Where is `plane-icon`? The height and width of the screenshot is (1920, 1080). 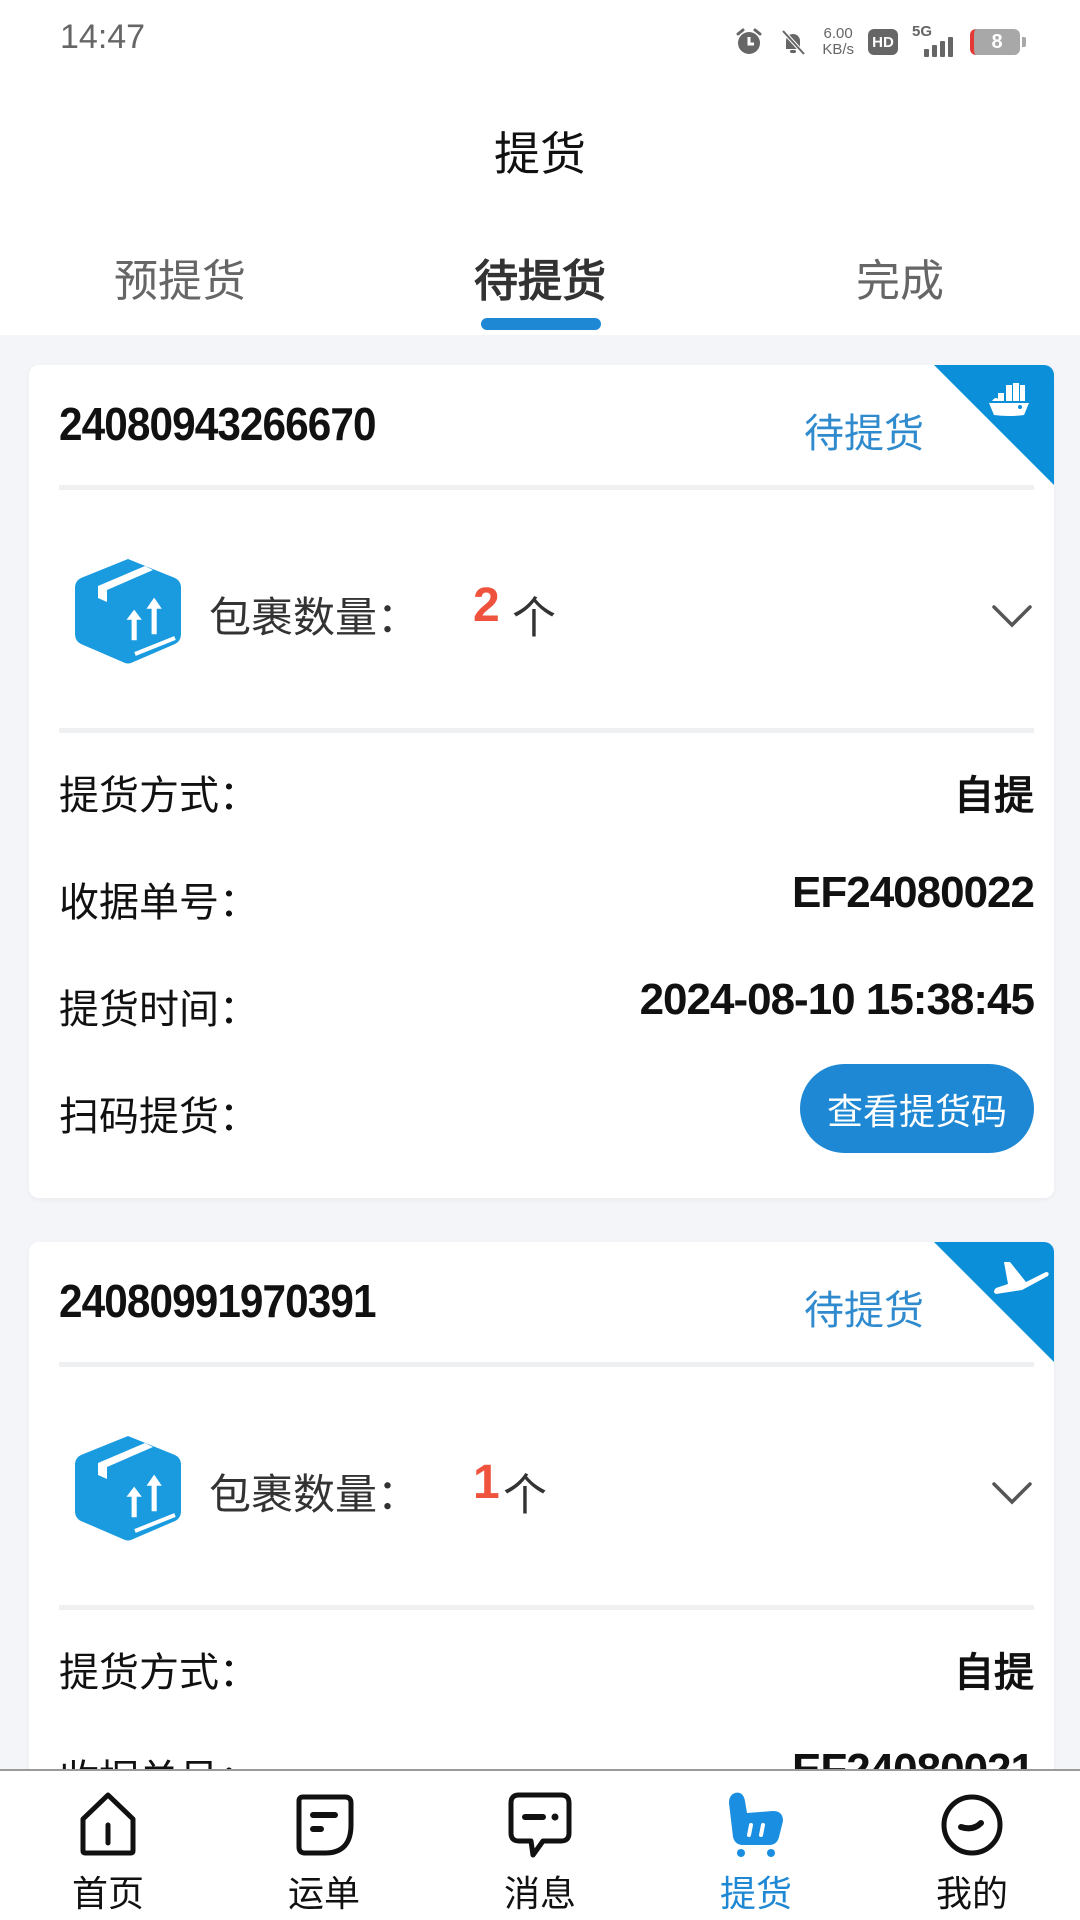 plane-icon is located at coordinates (994, 1302).